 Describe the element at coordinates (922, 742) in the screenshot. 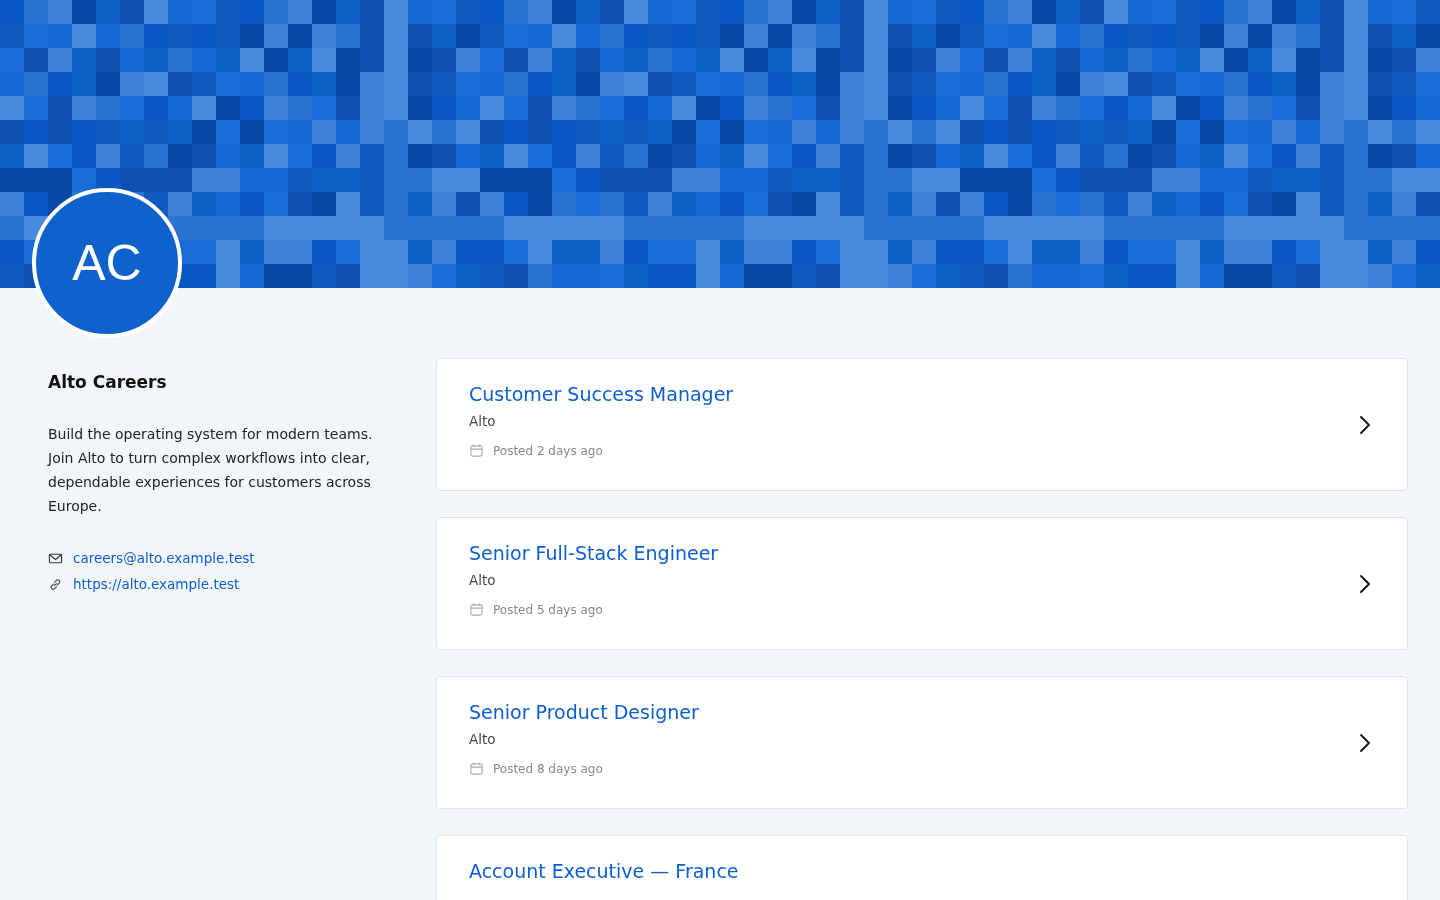

I see `job-card: Senior Product Designer Alto Posted 8 days ago` at that location.